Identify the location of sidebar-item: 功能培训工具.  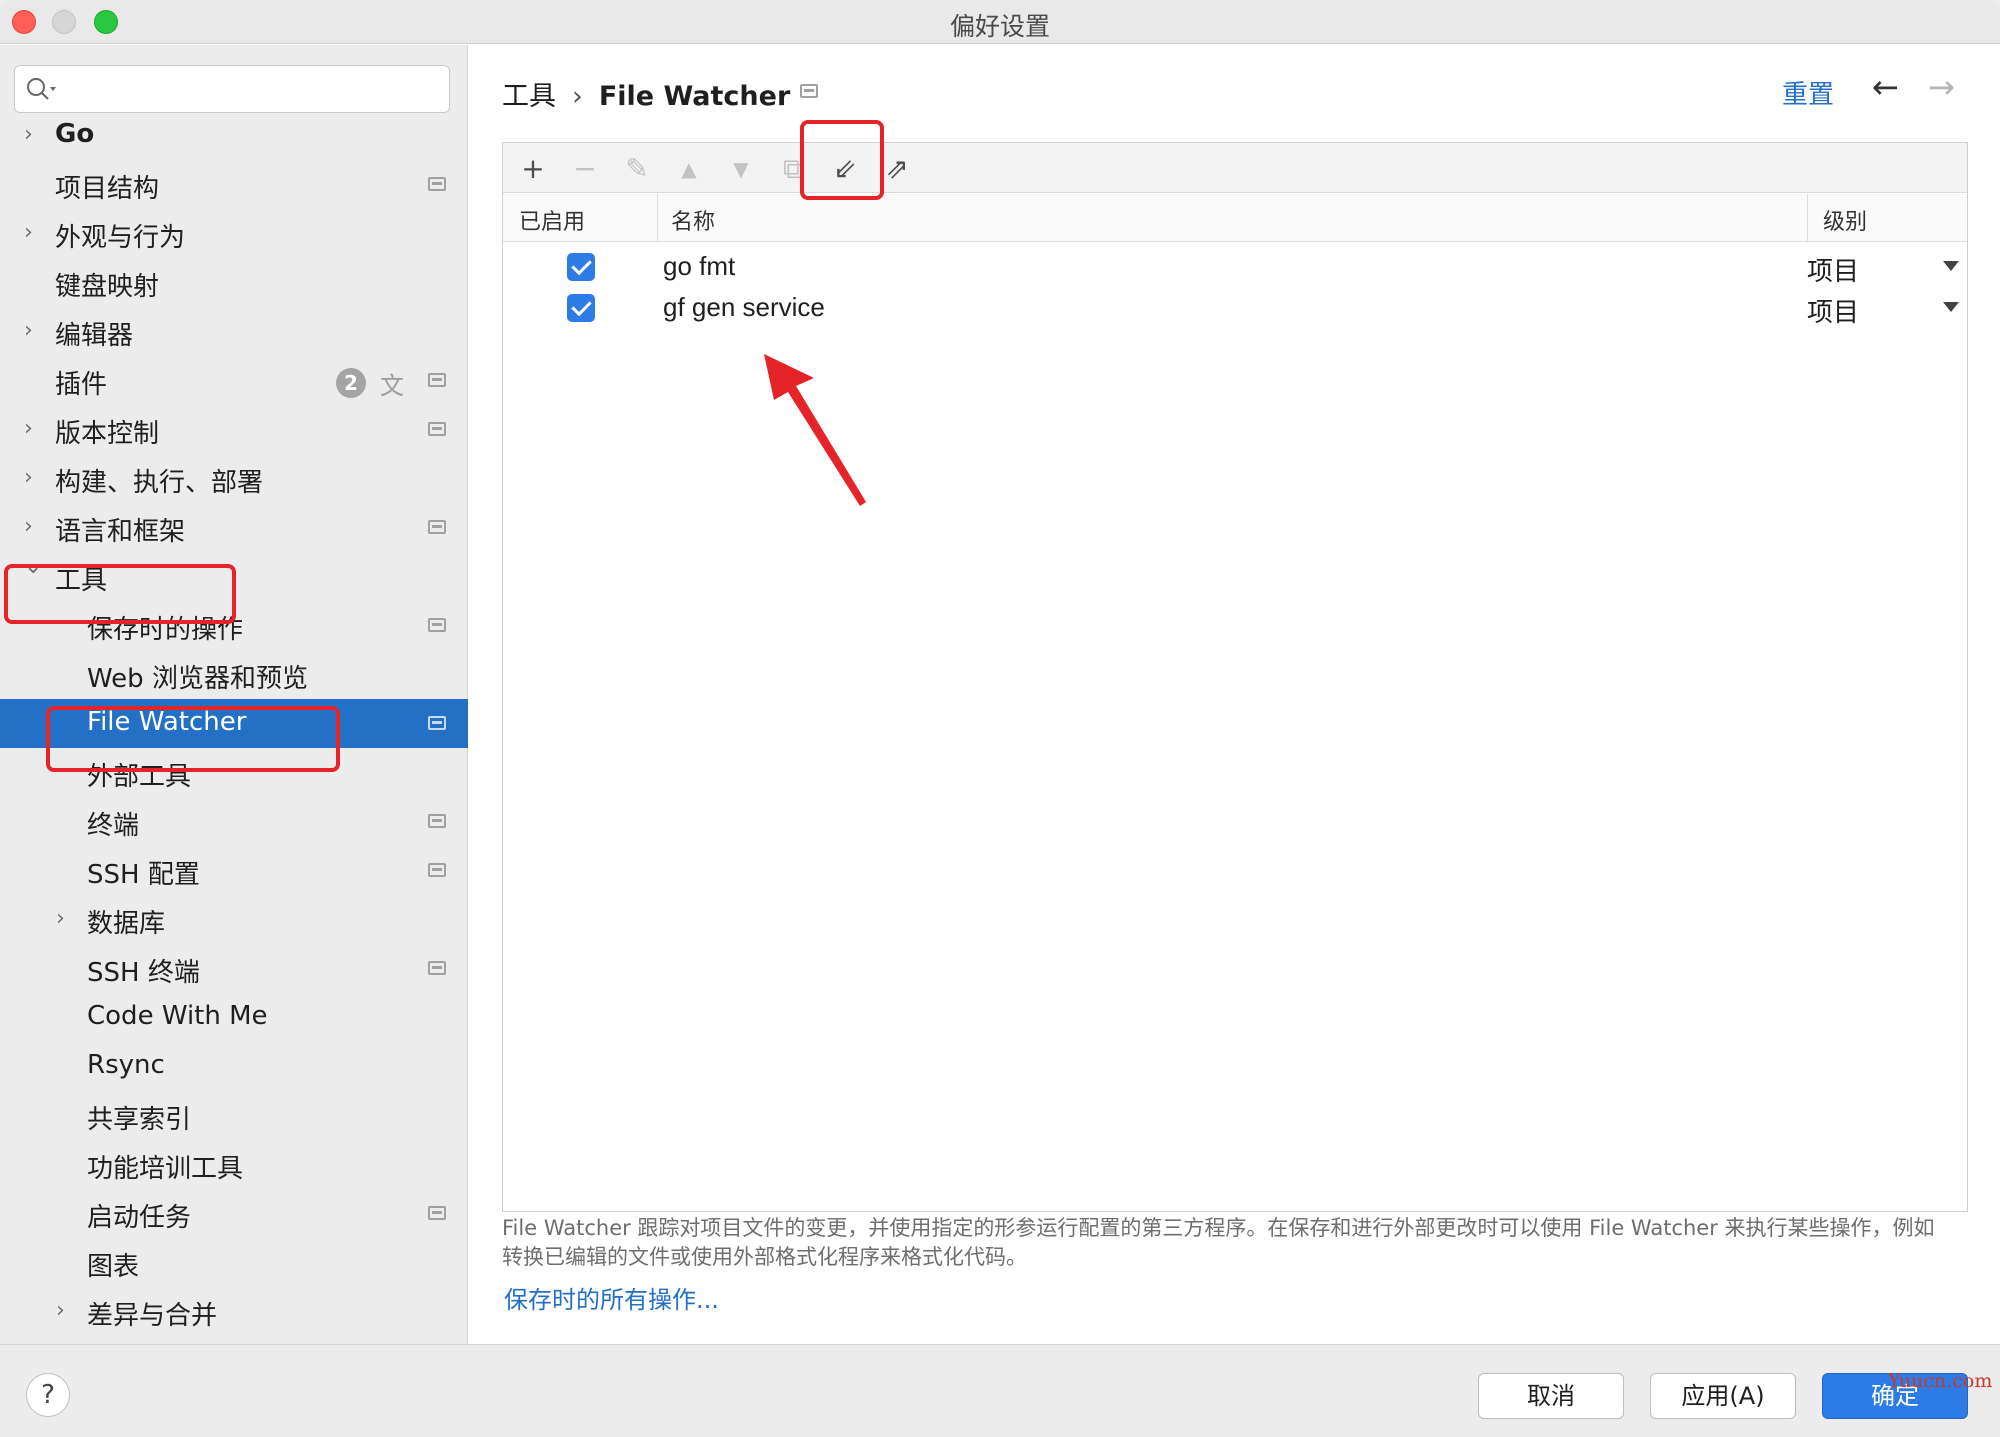
(234, 1164).